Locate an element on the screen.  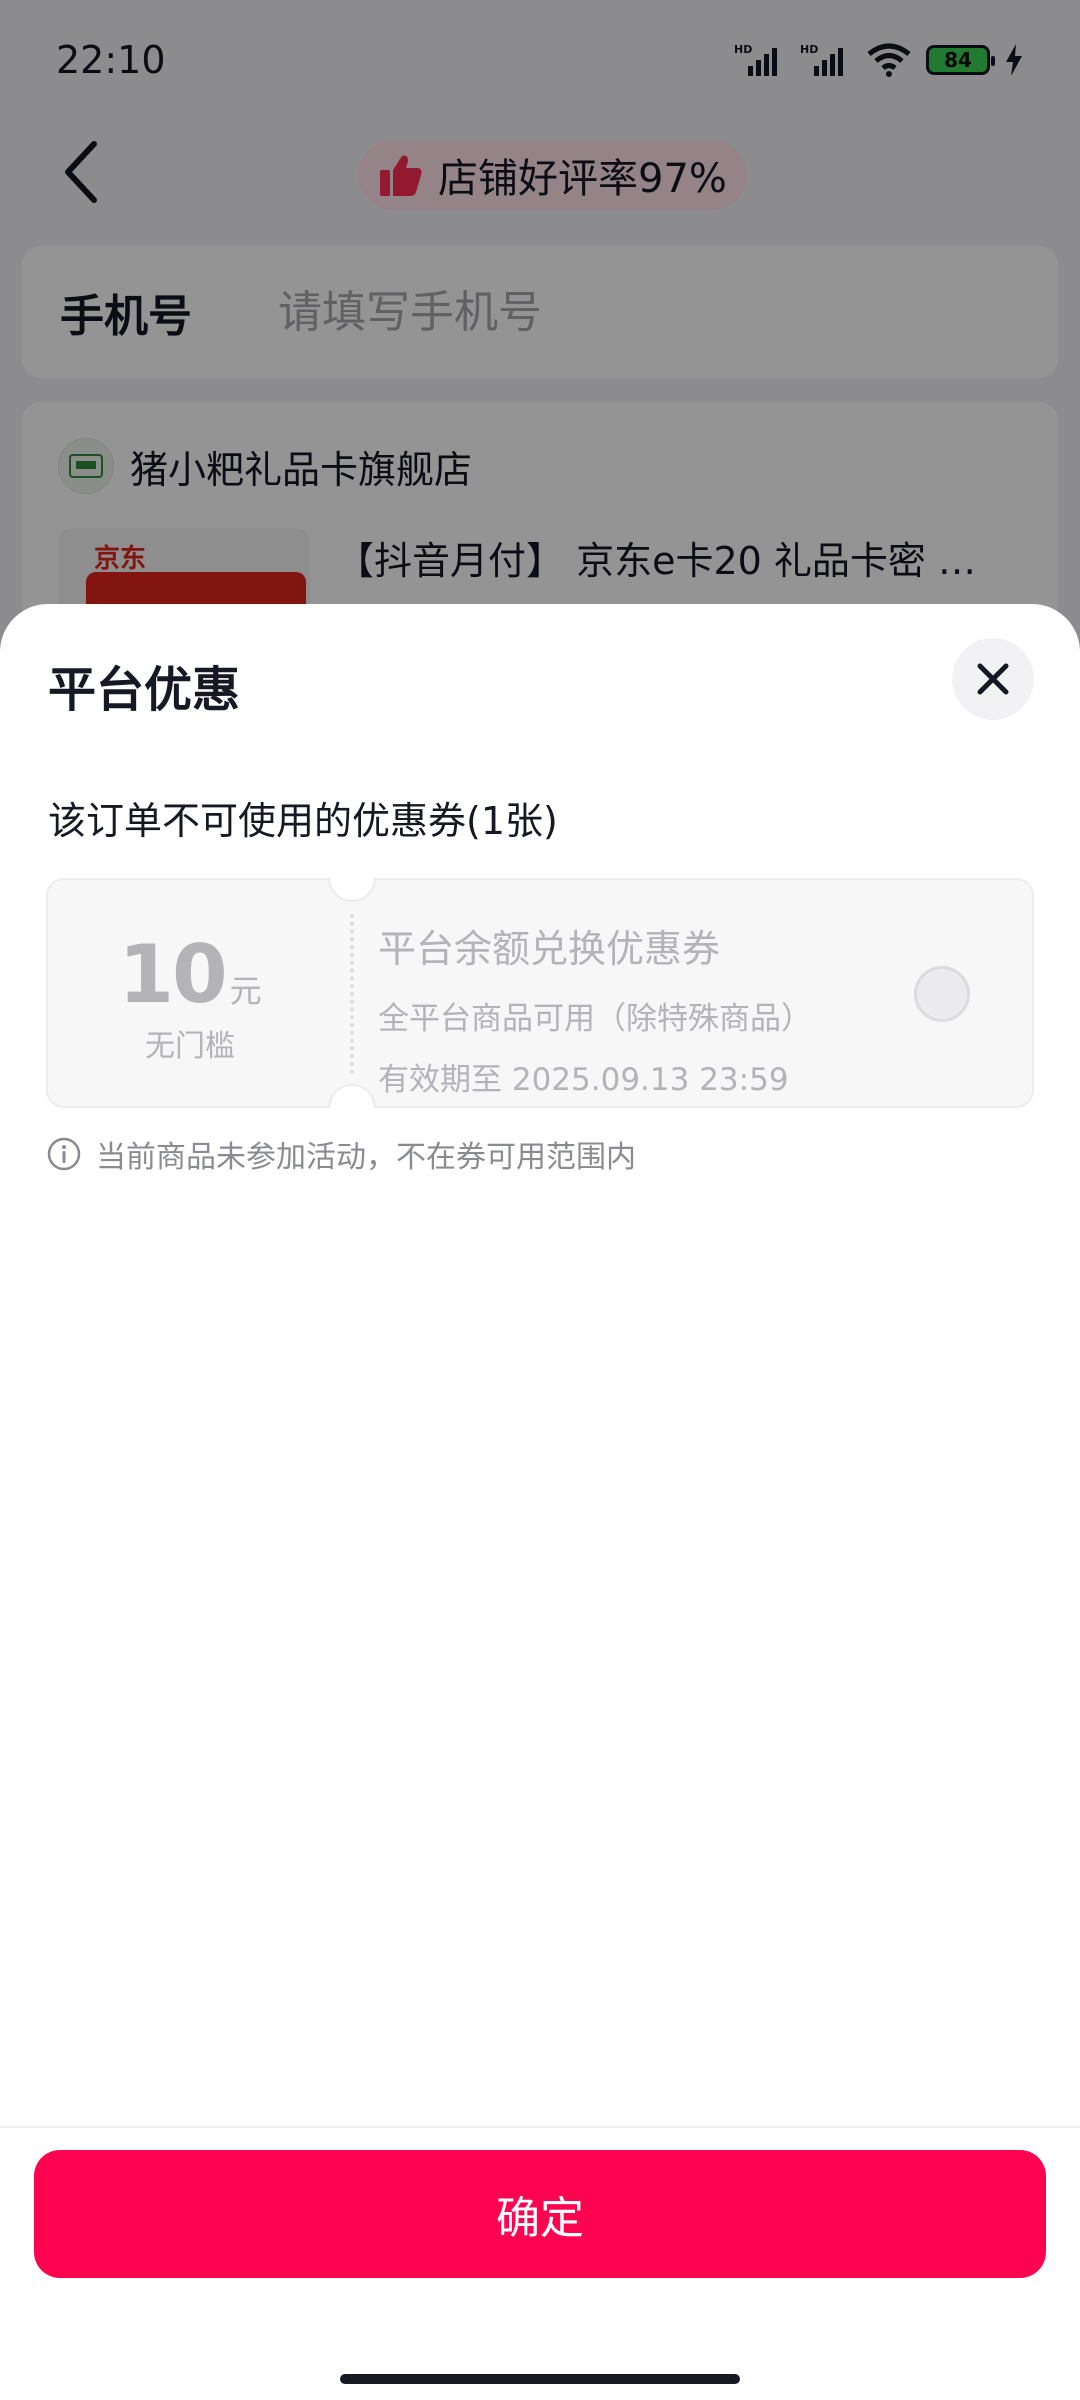
info-icon is located at coordinates (64, 1154).